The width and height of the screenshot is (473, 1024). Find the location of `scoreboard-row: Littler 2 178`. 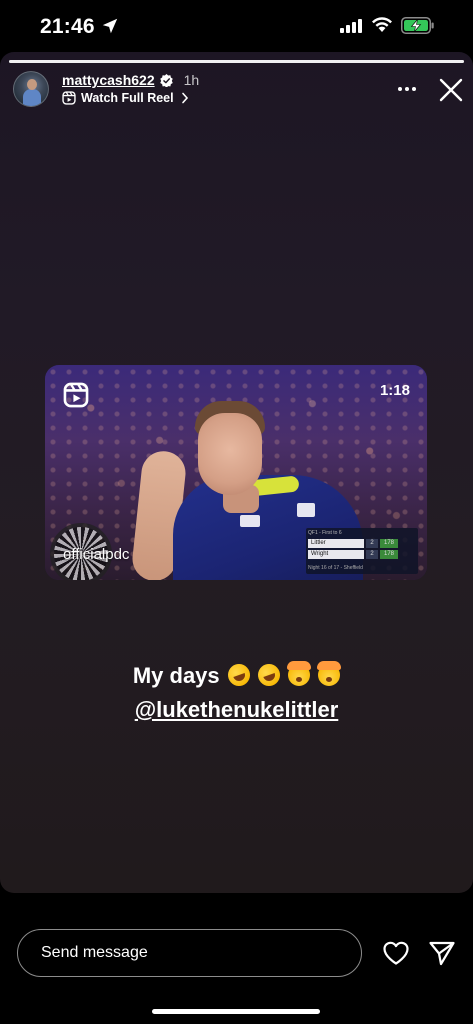

scoreboard-row: Littler 2 178 is located at coordinates (362, 543).